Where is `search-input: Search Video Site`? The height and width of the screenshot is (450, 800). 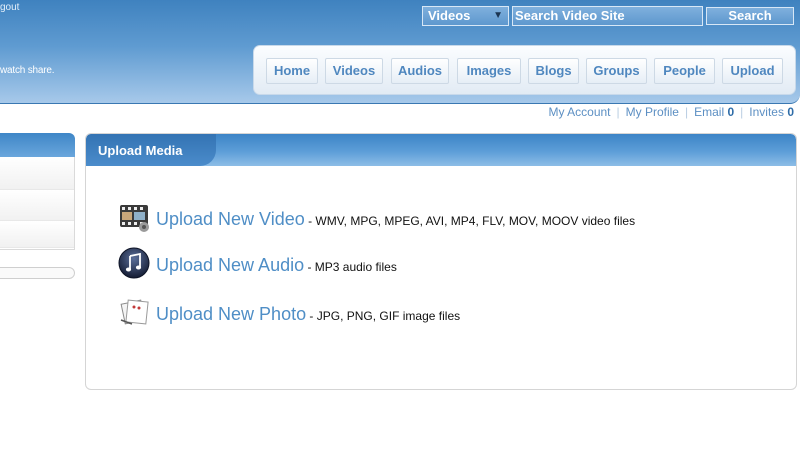
search-input: Search Video Site is located at coordinates (607, 16).